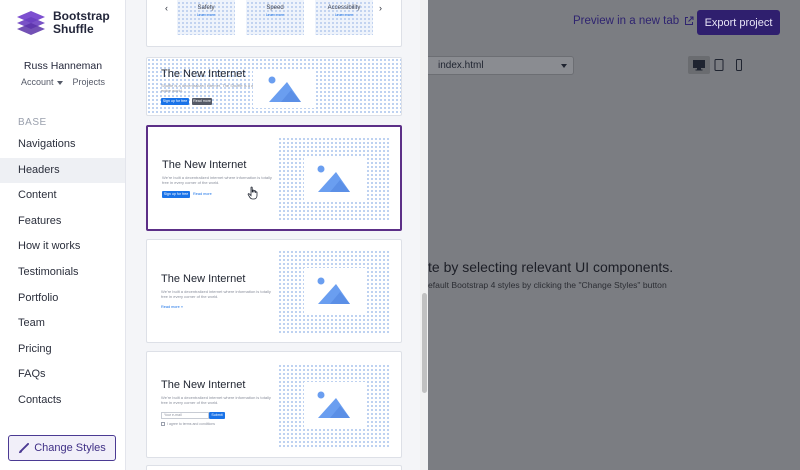 This screenshot has width=800, height=470. I want to click on layers-logo-icon, so click(31, 23).